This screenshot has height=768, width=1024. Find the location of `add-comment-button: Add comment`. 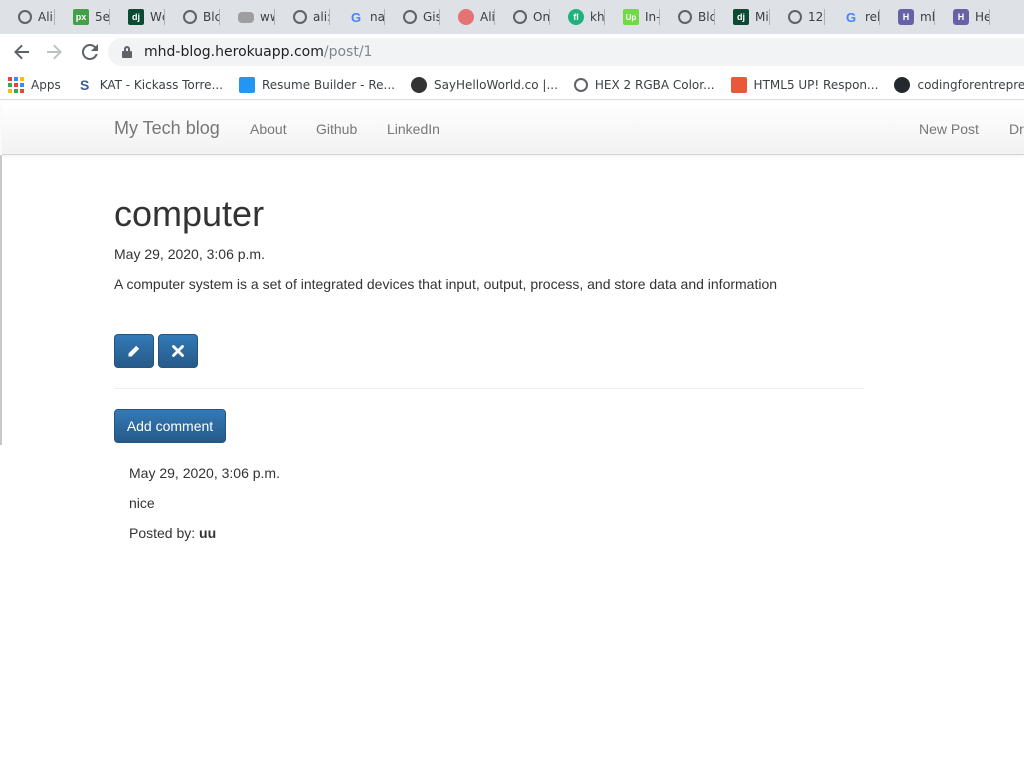

add-comment-button: Add comment is located at coordinates (170, 426).